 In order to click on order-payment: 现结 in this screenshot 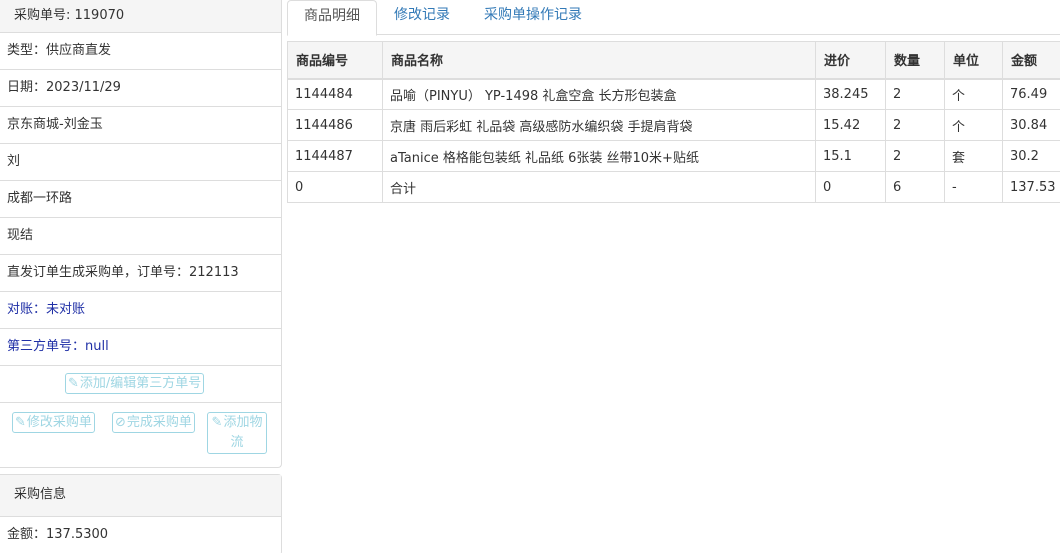, I will do `click(140, 236)`.